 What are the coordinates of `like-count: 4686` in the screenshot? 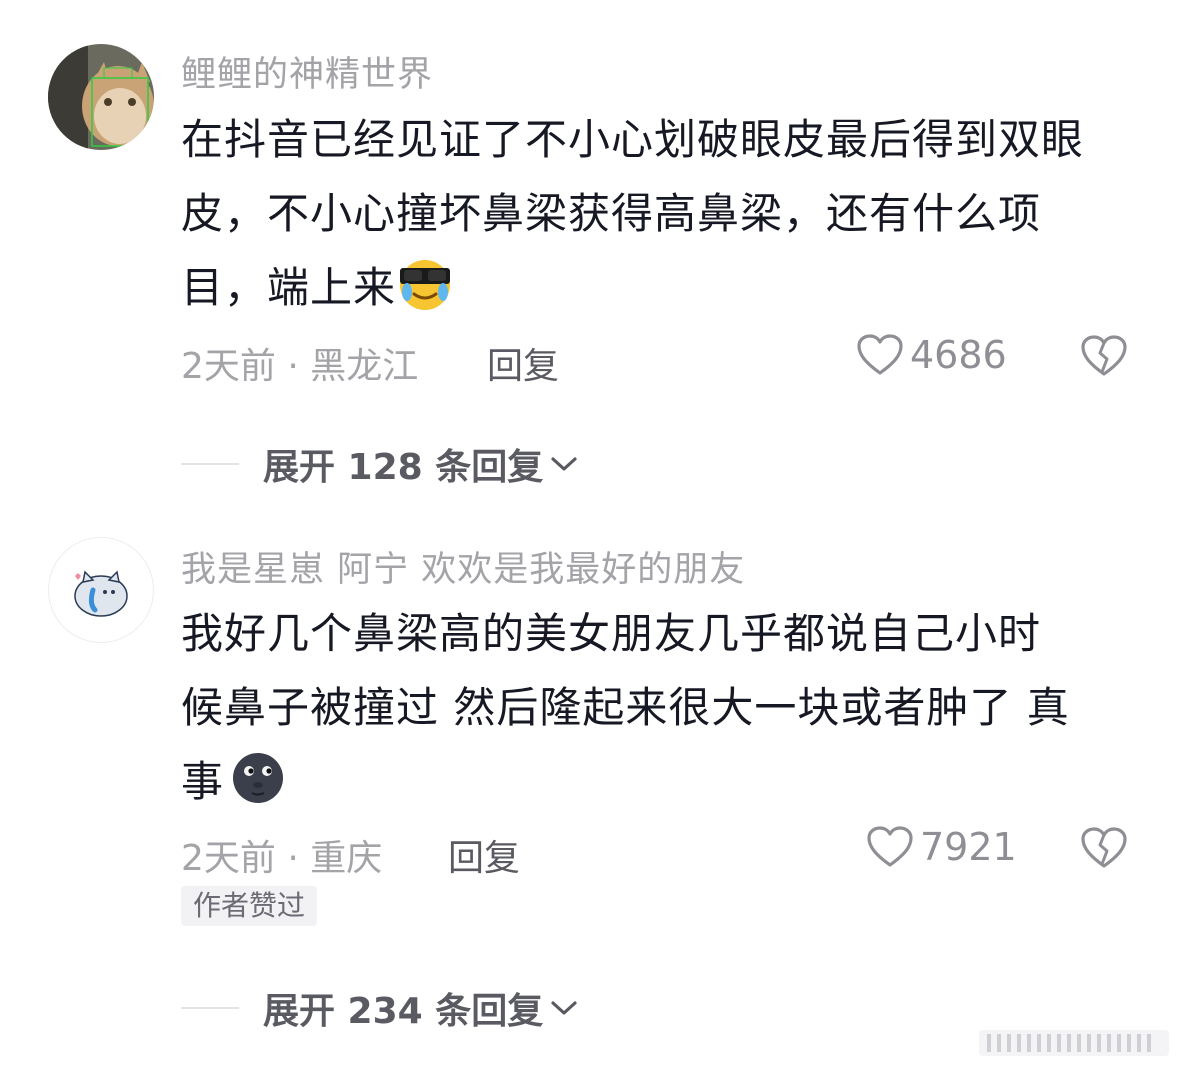 It's located at (958, 355).